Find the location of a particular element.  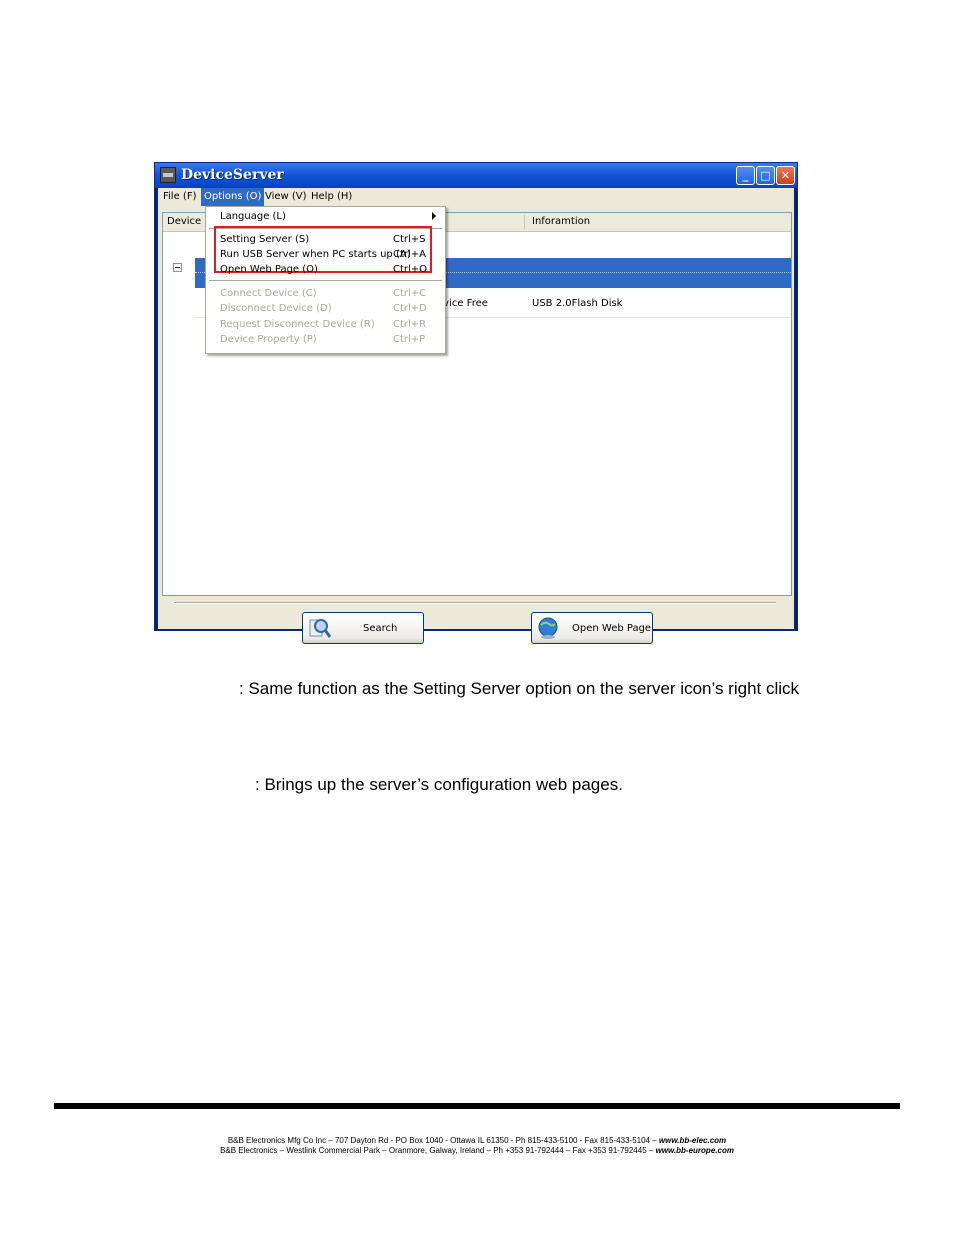

shortcut-connect-device: Ctrl+C is located at coordinates (410, 293).